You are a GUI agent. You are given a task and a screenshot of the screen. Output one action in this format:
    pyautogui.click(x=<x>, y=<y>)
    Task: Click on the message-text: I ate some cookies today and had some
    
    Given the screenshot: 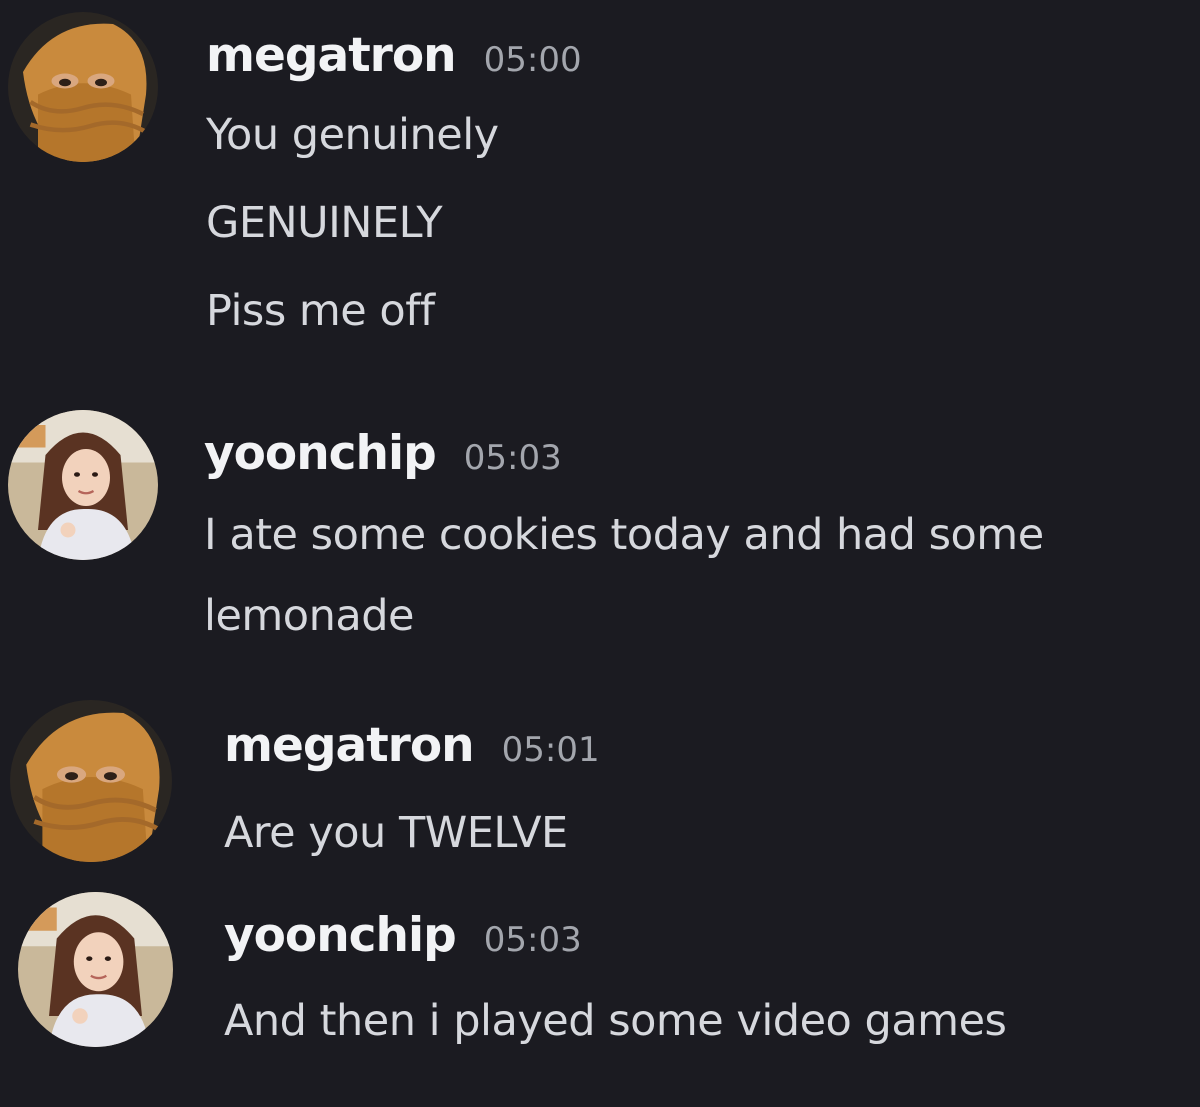 What is the action you would take?
    pyautogui.click(x=624, y=535)
    